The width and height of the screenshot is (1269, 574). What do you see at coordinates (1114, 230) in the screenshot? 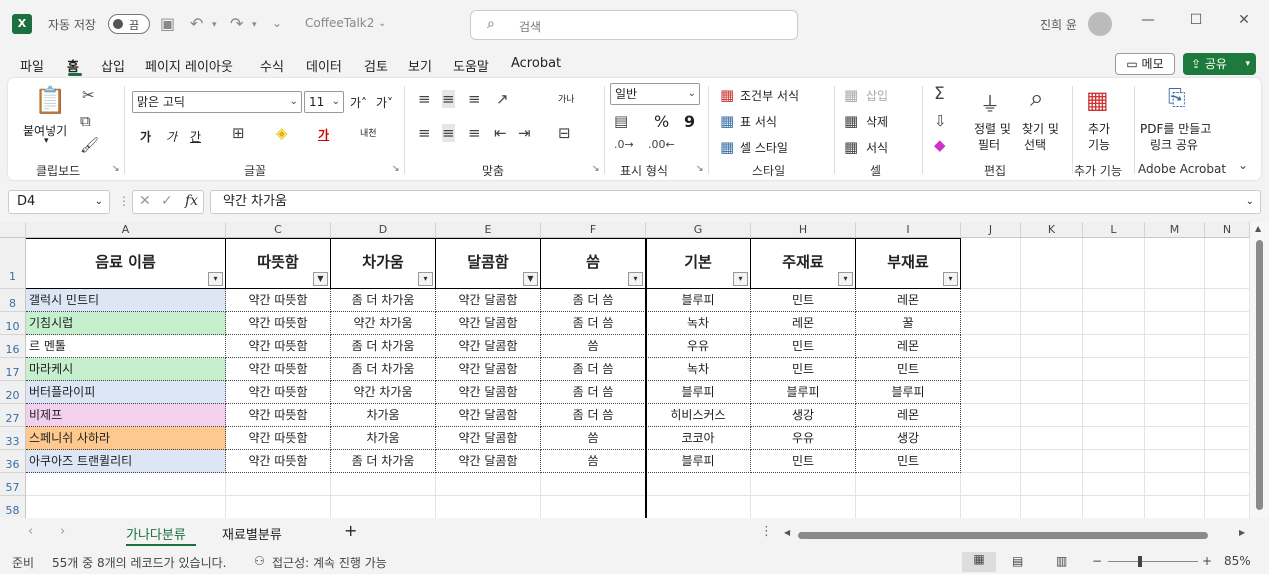
I see `column-header-l: L` at bounding box center [1114, 230].